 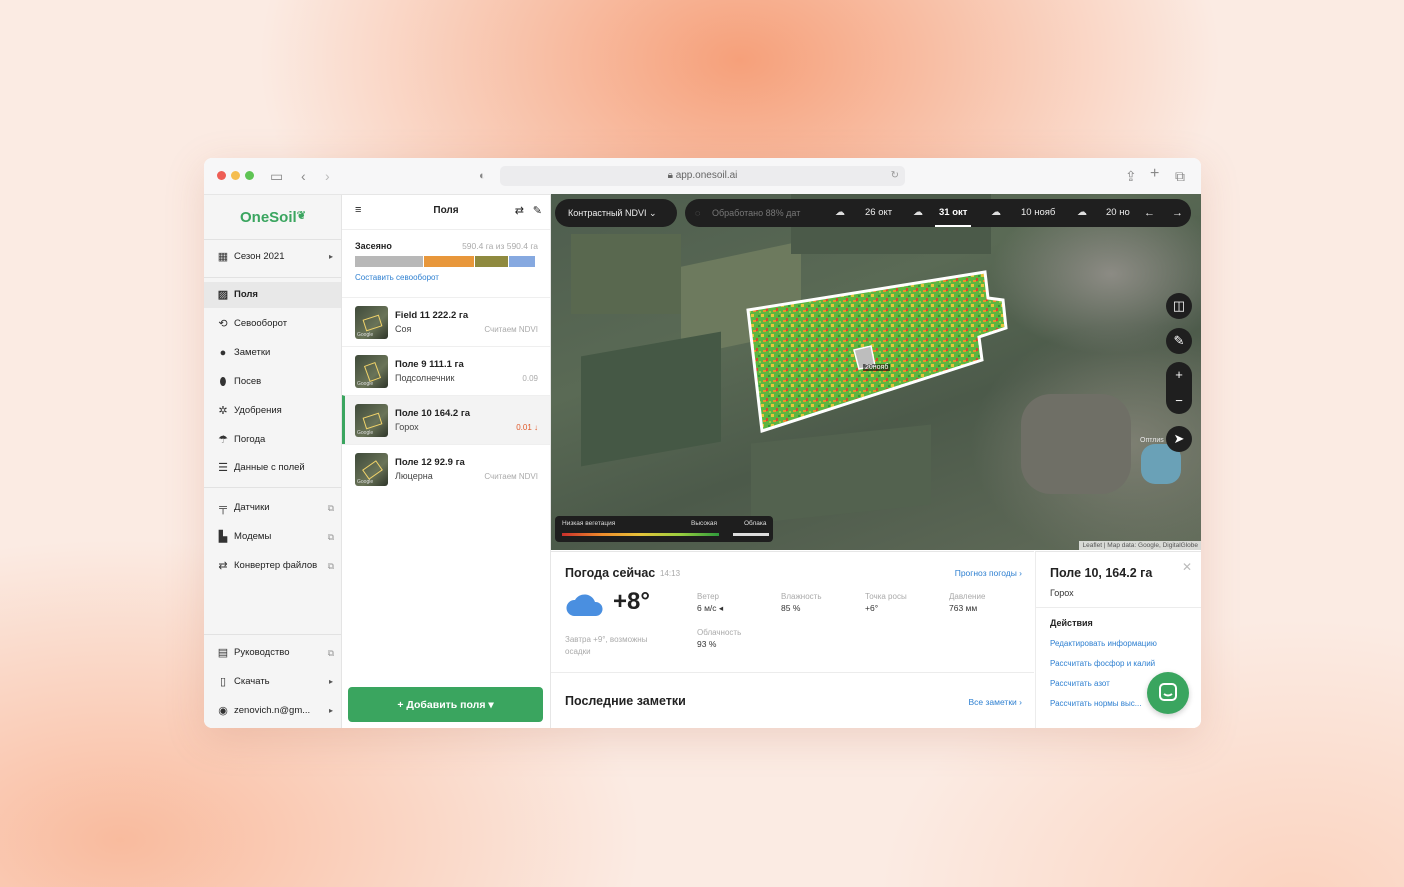 What do you see at coordinates (272, 295) in the screenshot?
I see `sidebar-item-fields: ▨ Поля` at bounding box center [272, 295].